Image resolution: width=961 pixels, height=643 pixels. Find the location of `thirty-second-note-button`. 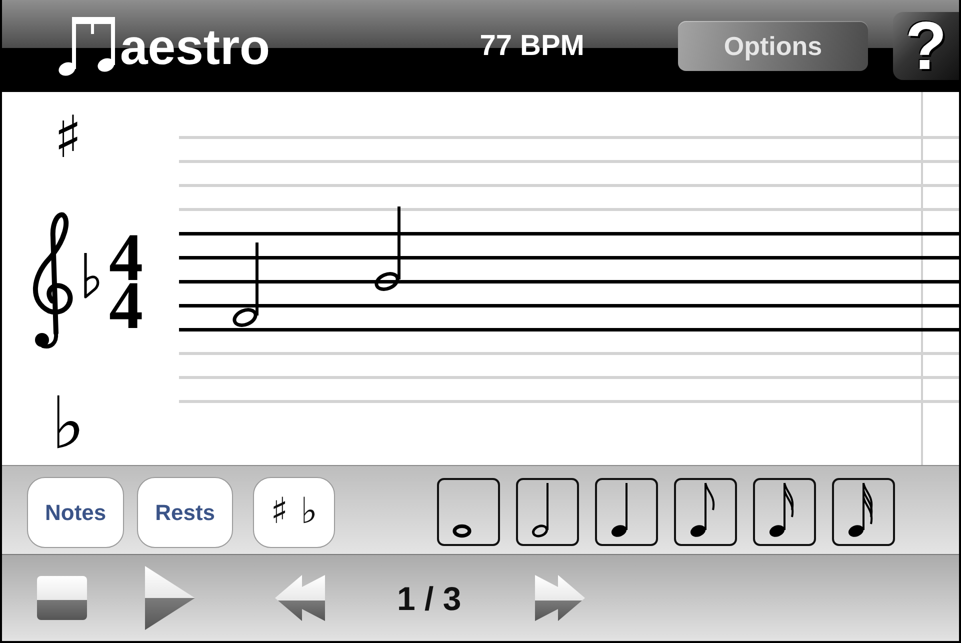

thirty-second-note-button is located at coordinates (864, 512).